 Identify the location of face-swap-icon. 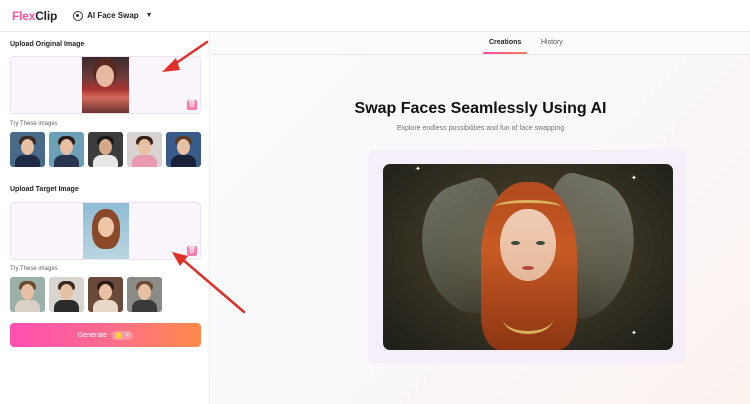
(78, 15).